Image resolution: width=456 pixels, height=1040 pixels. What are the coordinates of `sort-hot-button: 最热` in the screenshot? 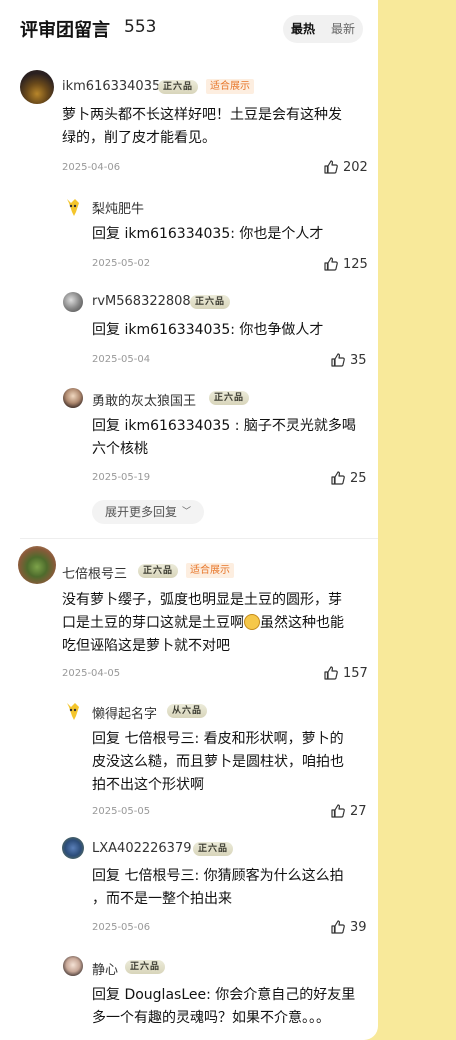 It's located at (303, 29).